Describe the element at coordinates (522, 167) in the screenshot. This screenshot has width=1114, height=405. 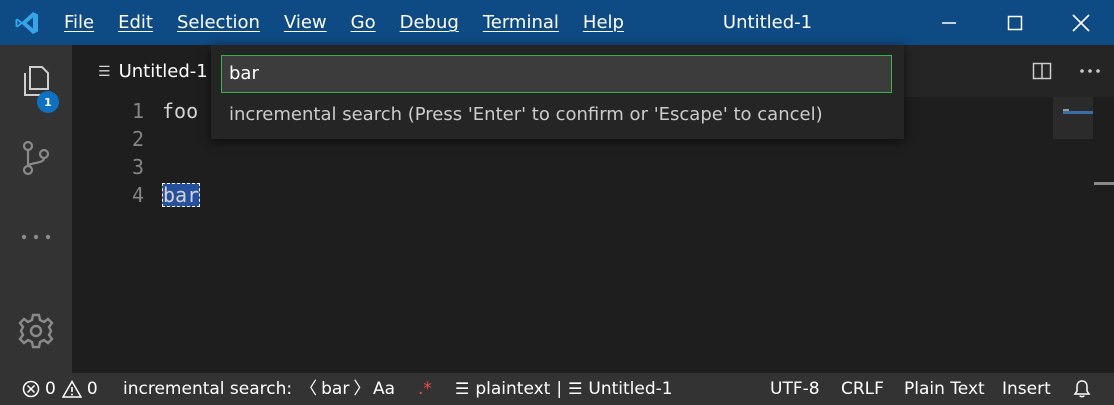
I see `editor-line: 3` at that location.